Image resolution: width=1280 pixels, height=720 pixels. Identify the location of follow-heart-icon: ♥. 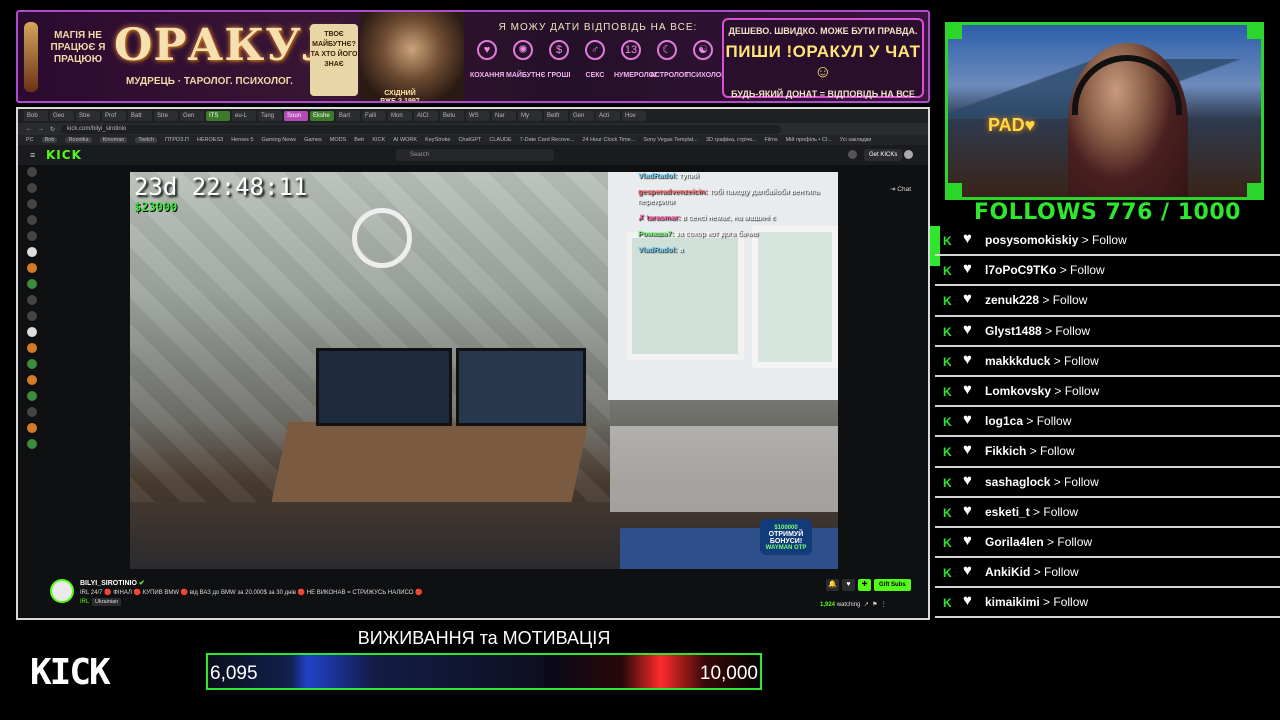
(848, 585).